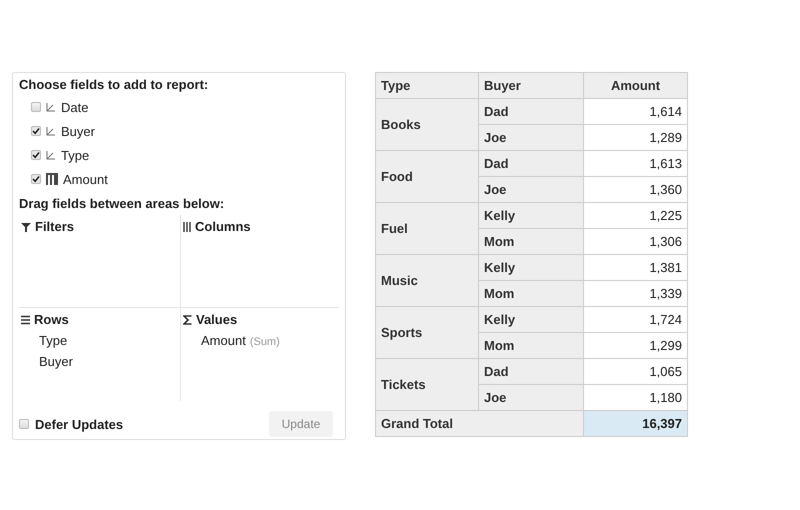 The width and height of the screenshot is (800, 510). What do you see at coordinates (51, 319) in the screenshot?
I see `area-title: Rows` at bounding box center [51, 319].